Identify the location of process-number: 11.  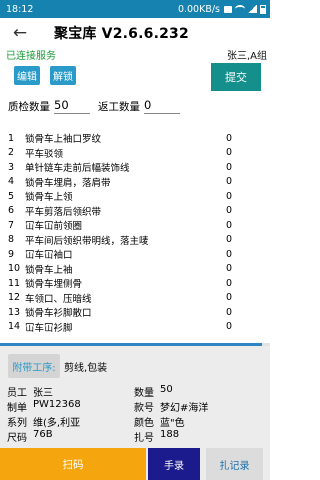
(14, 283).